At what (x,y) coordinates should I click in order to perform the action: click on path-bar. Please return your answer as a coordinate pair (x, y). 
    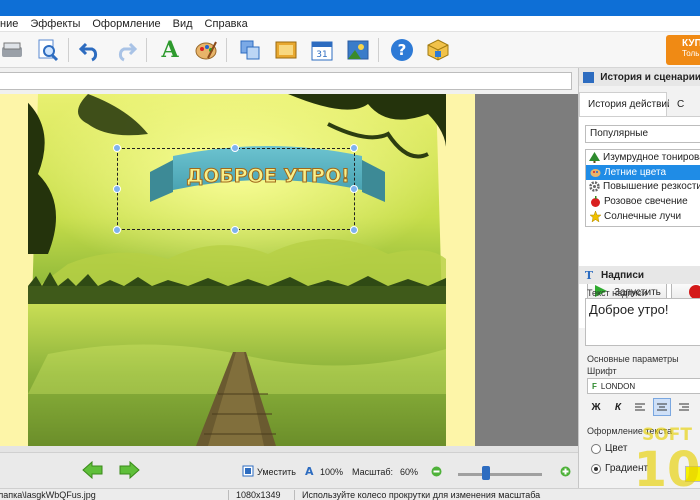
    Looking at the image, I should click on (289, 81).